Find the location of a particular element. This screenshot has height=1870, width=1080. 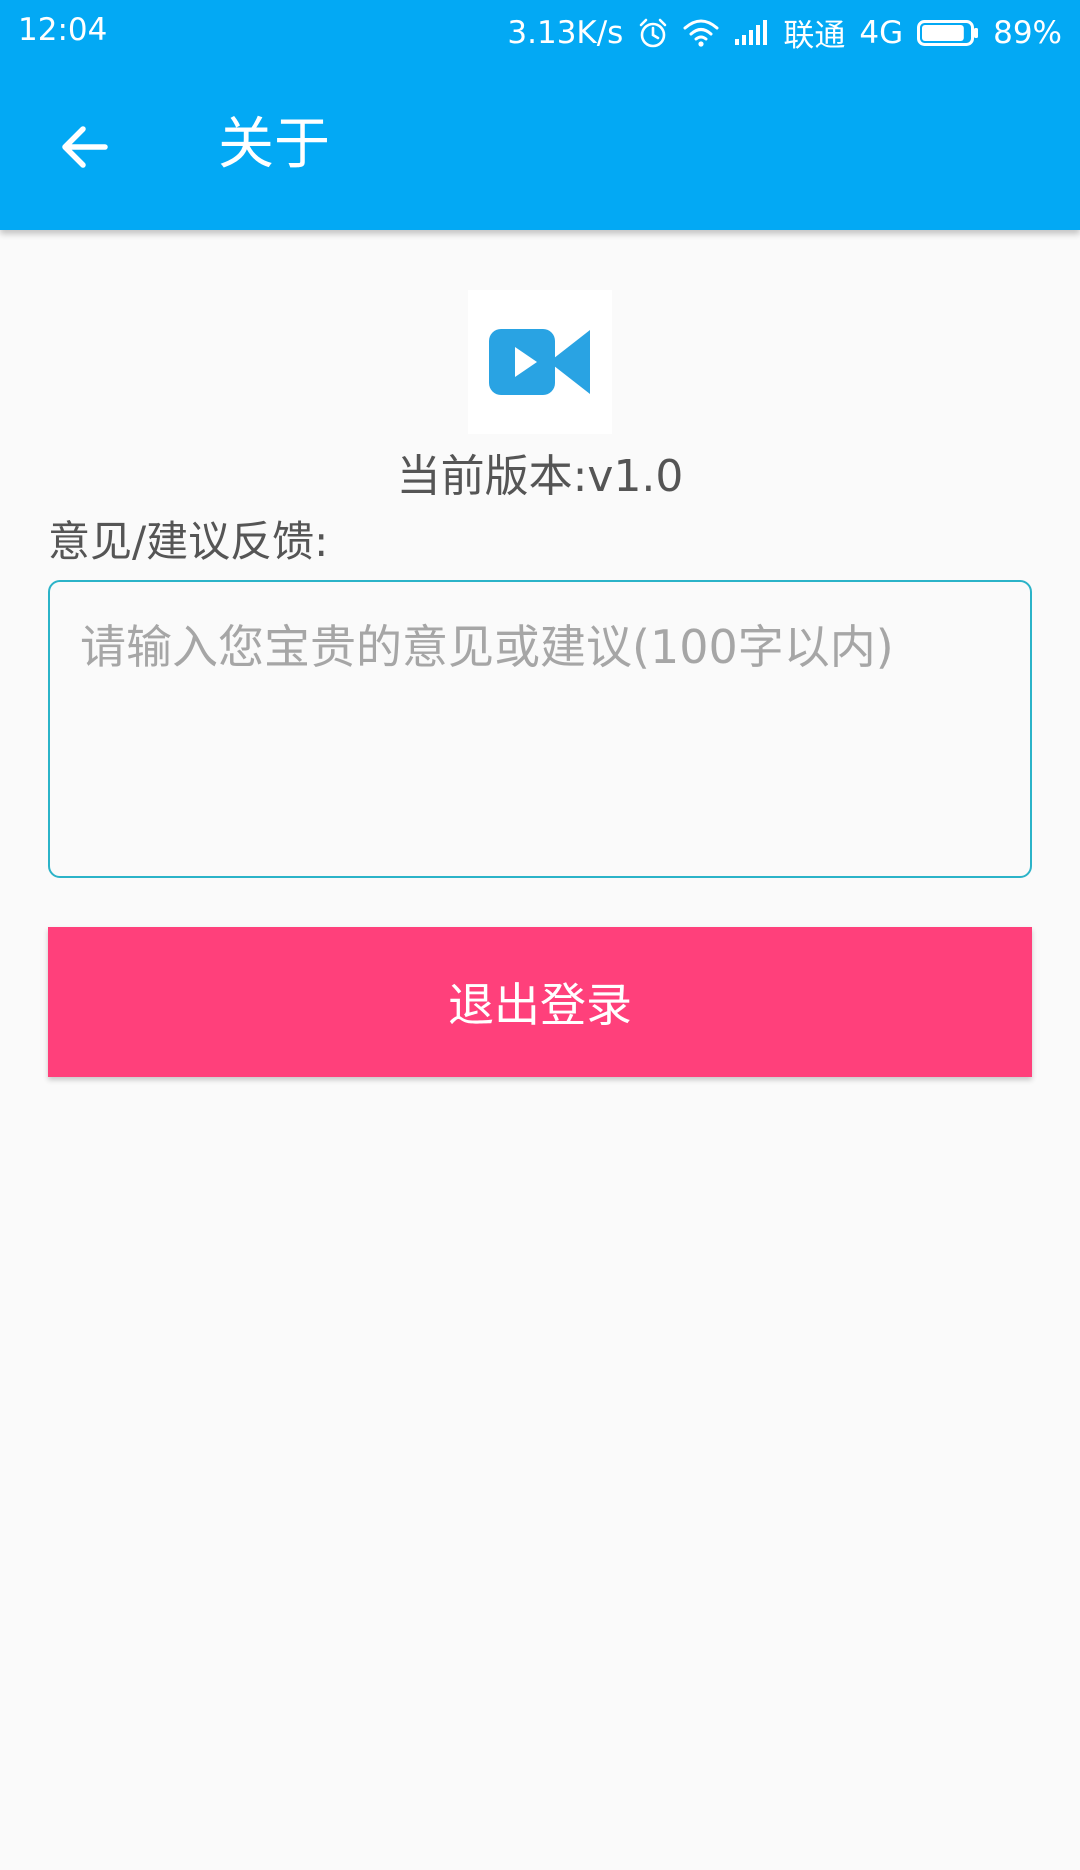

feedback-box is located at coordinates (540, 729).